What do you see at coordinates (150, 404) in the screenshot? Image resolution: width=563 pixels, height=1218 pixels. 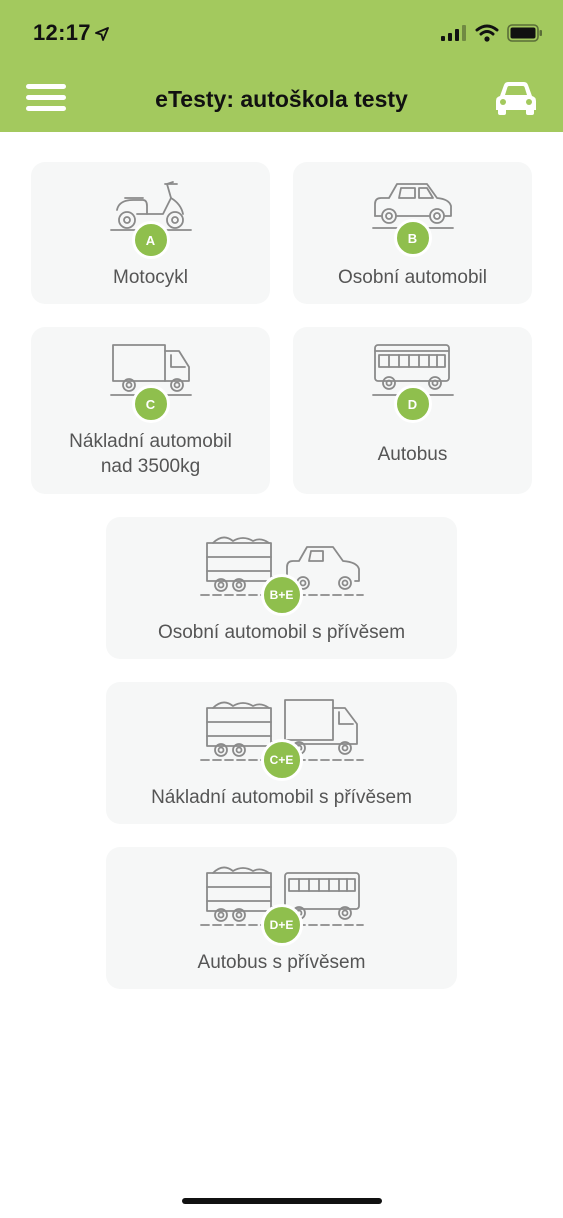 I see `category-badge: C` at bounding box center [150, 404].